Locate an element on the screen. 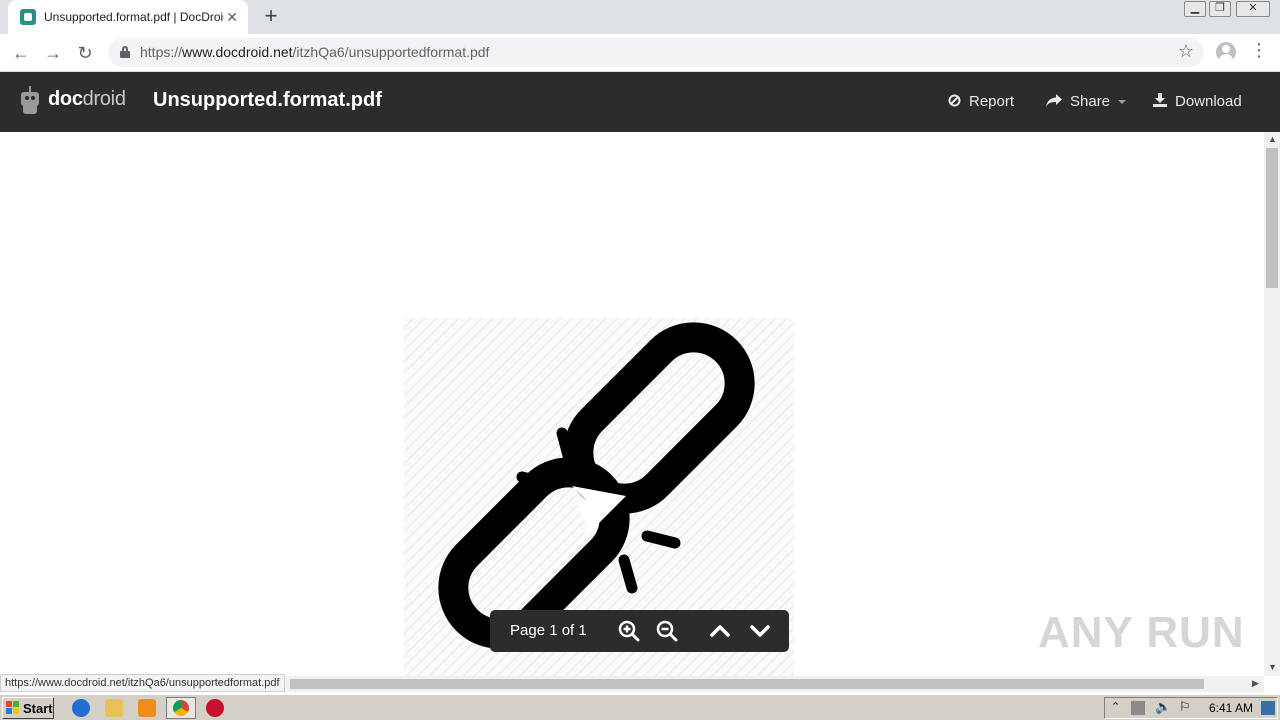 The image size is (1280, 720). start-button: Start is located at coordinates (28, 708).